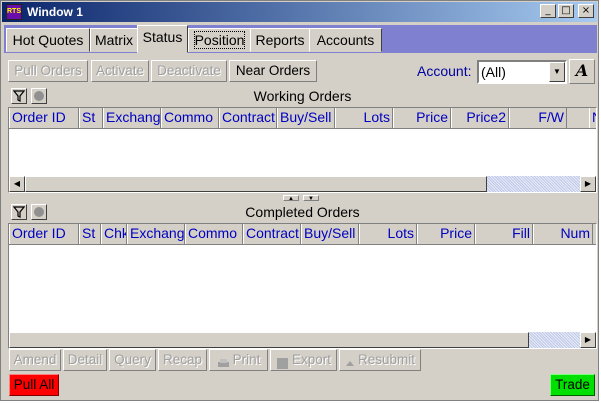  I want to click on export-button: Export, so click(303, 360).